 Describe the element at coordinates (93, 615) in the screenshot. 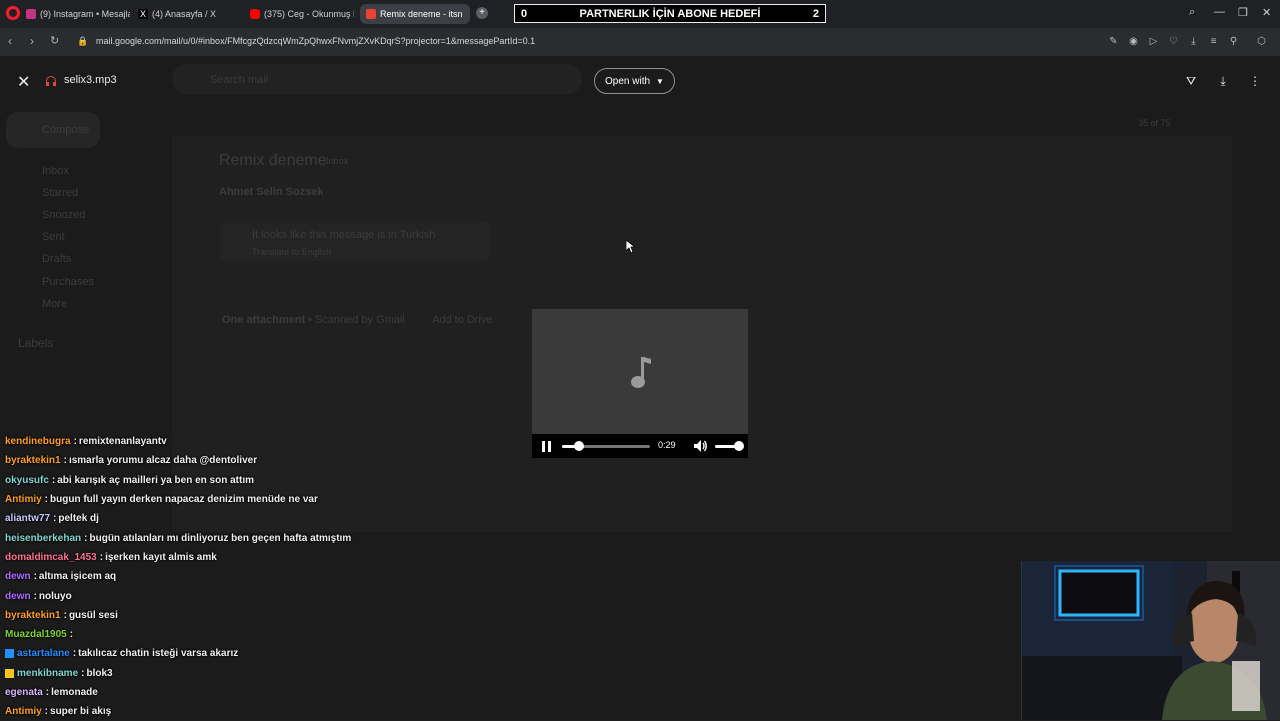

I see `chat-text: gusül sesi` at that location.